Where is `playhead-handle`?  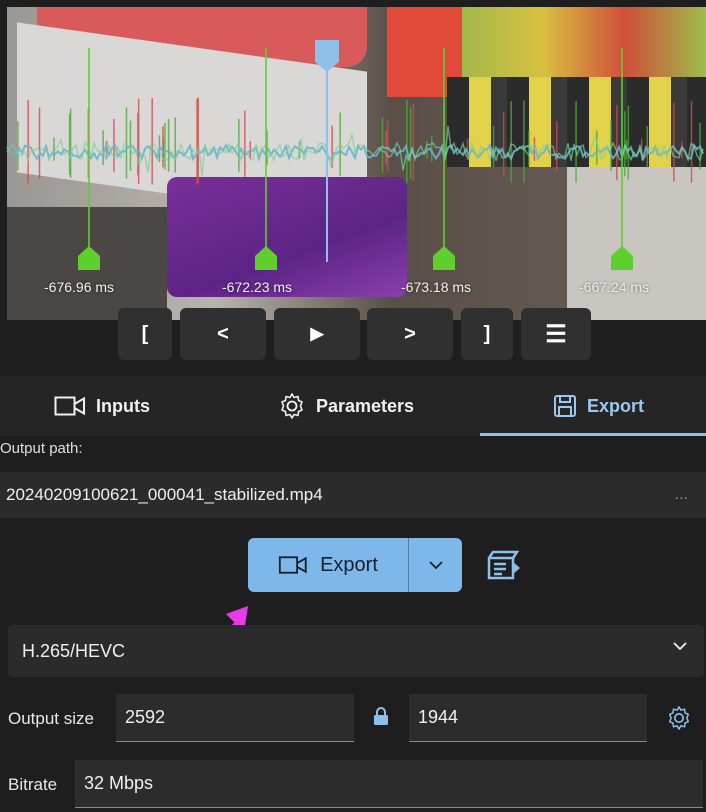
playhead-handle is located at coordinates (327, 56).